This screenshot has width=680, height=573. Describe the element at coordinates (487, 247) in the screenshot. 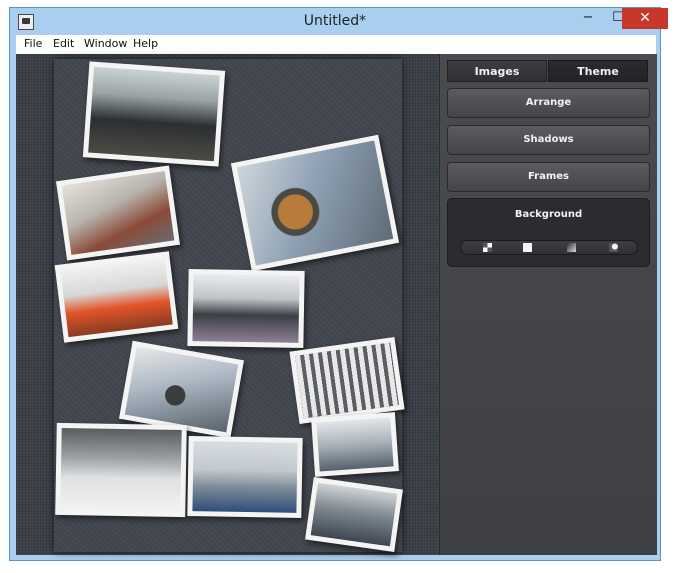

I see `checker-pattern-icon` at that location.